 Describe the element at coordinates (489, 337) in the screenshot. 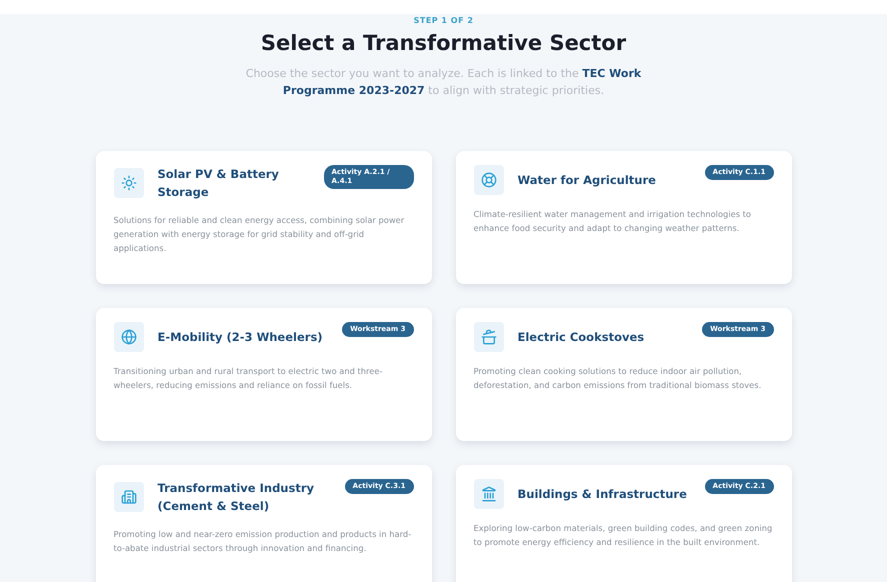

I see `cooking-pot-icon` at that location.